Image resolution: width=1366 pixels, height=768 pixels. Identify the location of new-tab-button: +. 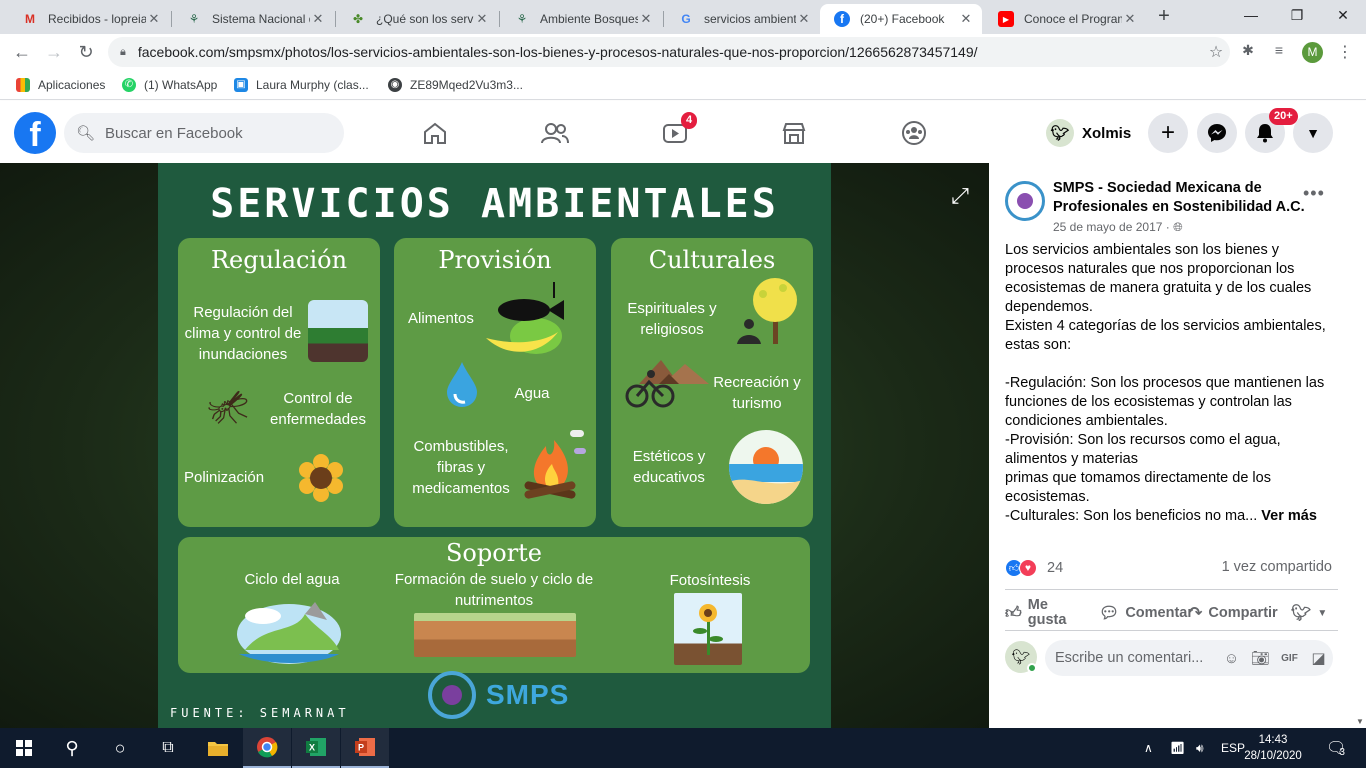
(1164, 17).